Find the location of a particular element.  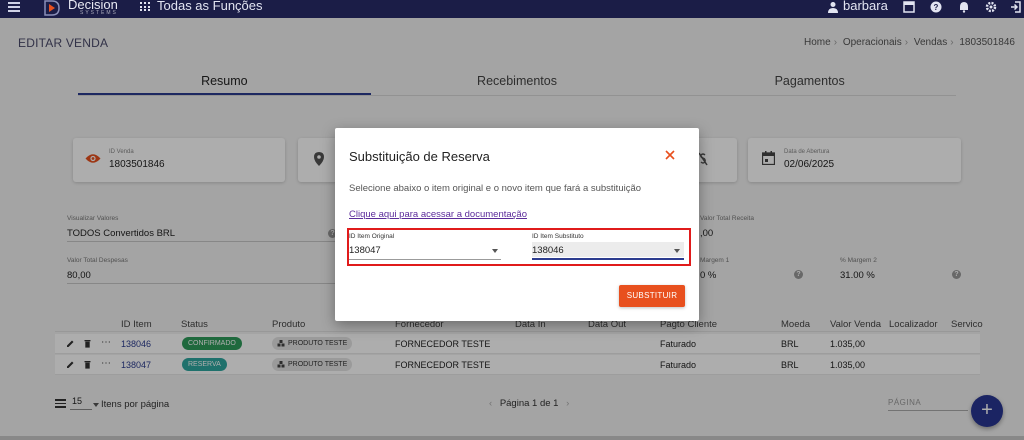

notification-bell-icon is located at coordinates (964, 7).